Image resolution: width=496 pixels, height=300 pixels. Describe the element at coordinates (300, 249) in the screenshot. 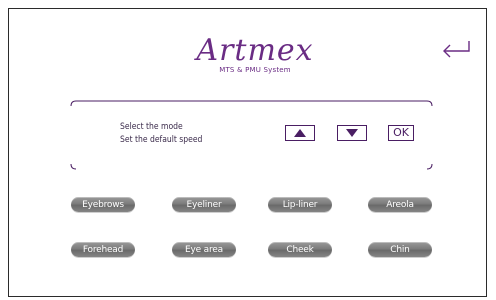

I see `mode-cheek-button: Cheek` at that location.